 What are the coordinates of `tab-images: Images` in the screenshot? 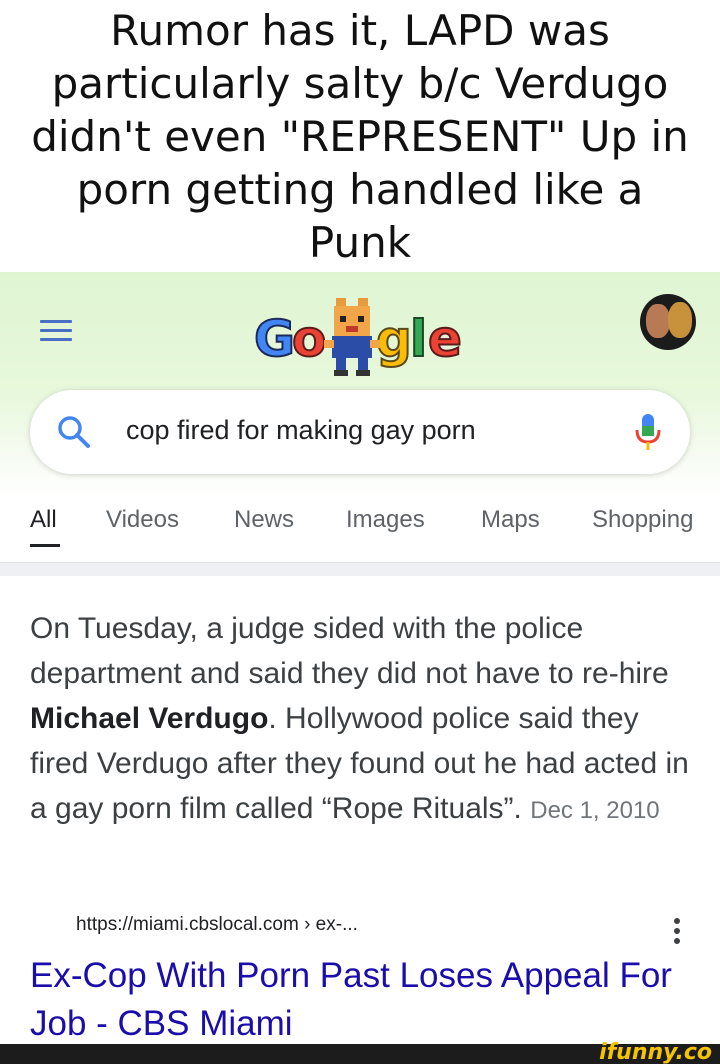 It's located at (385, 520).